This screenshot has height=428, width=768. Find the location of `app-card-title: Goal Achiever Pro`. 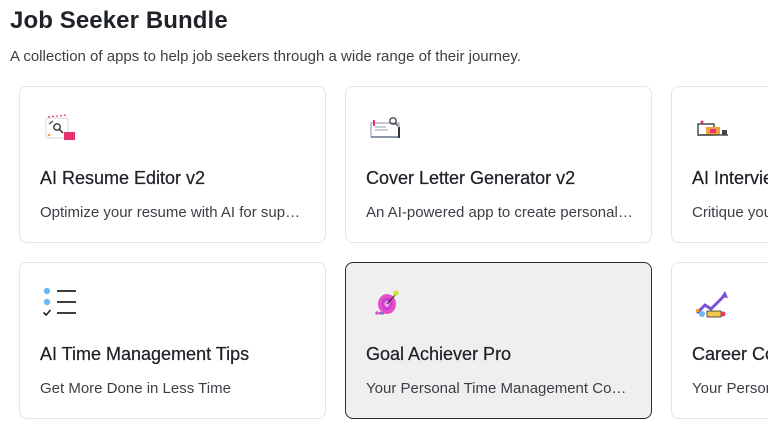

app-card-title: Goal Achiever Pro is located at coordinates (439, 354).